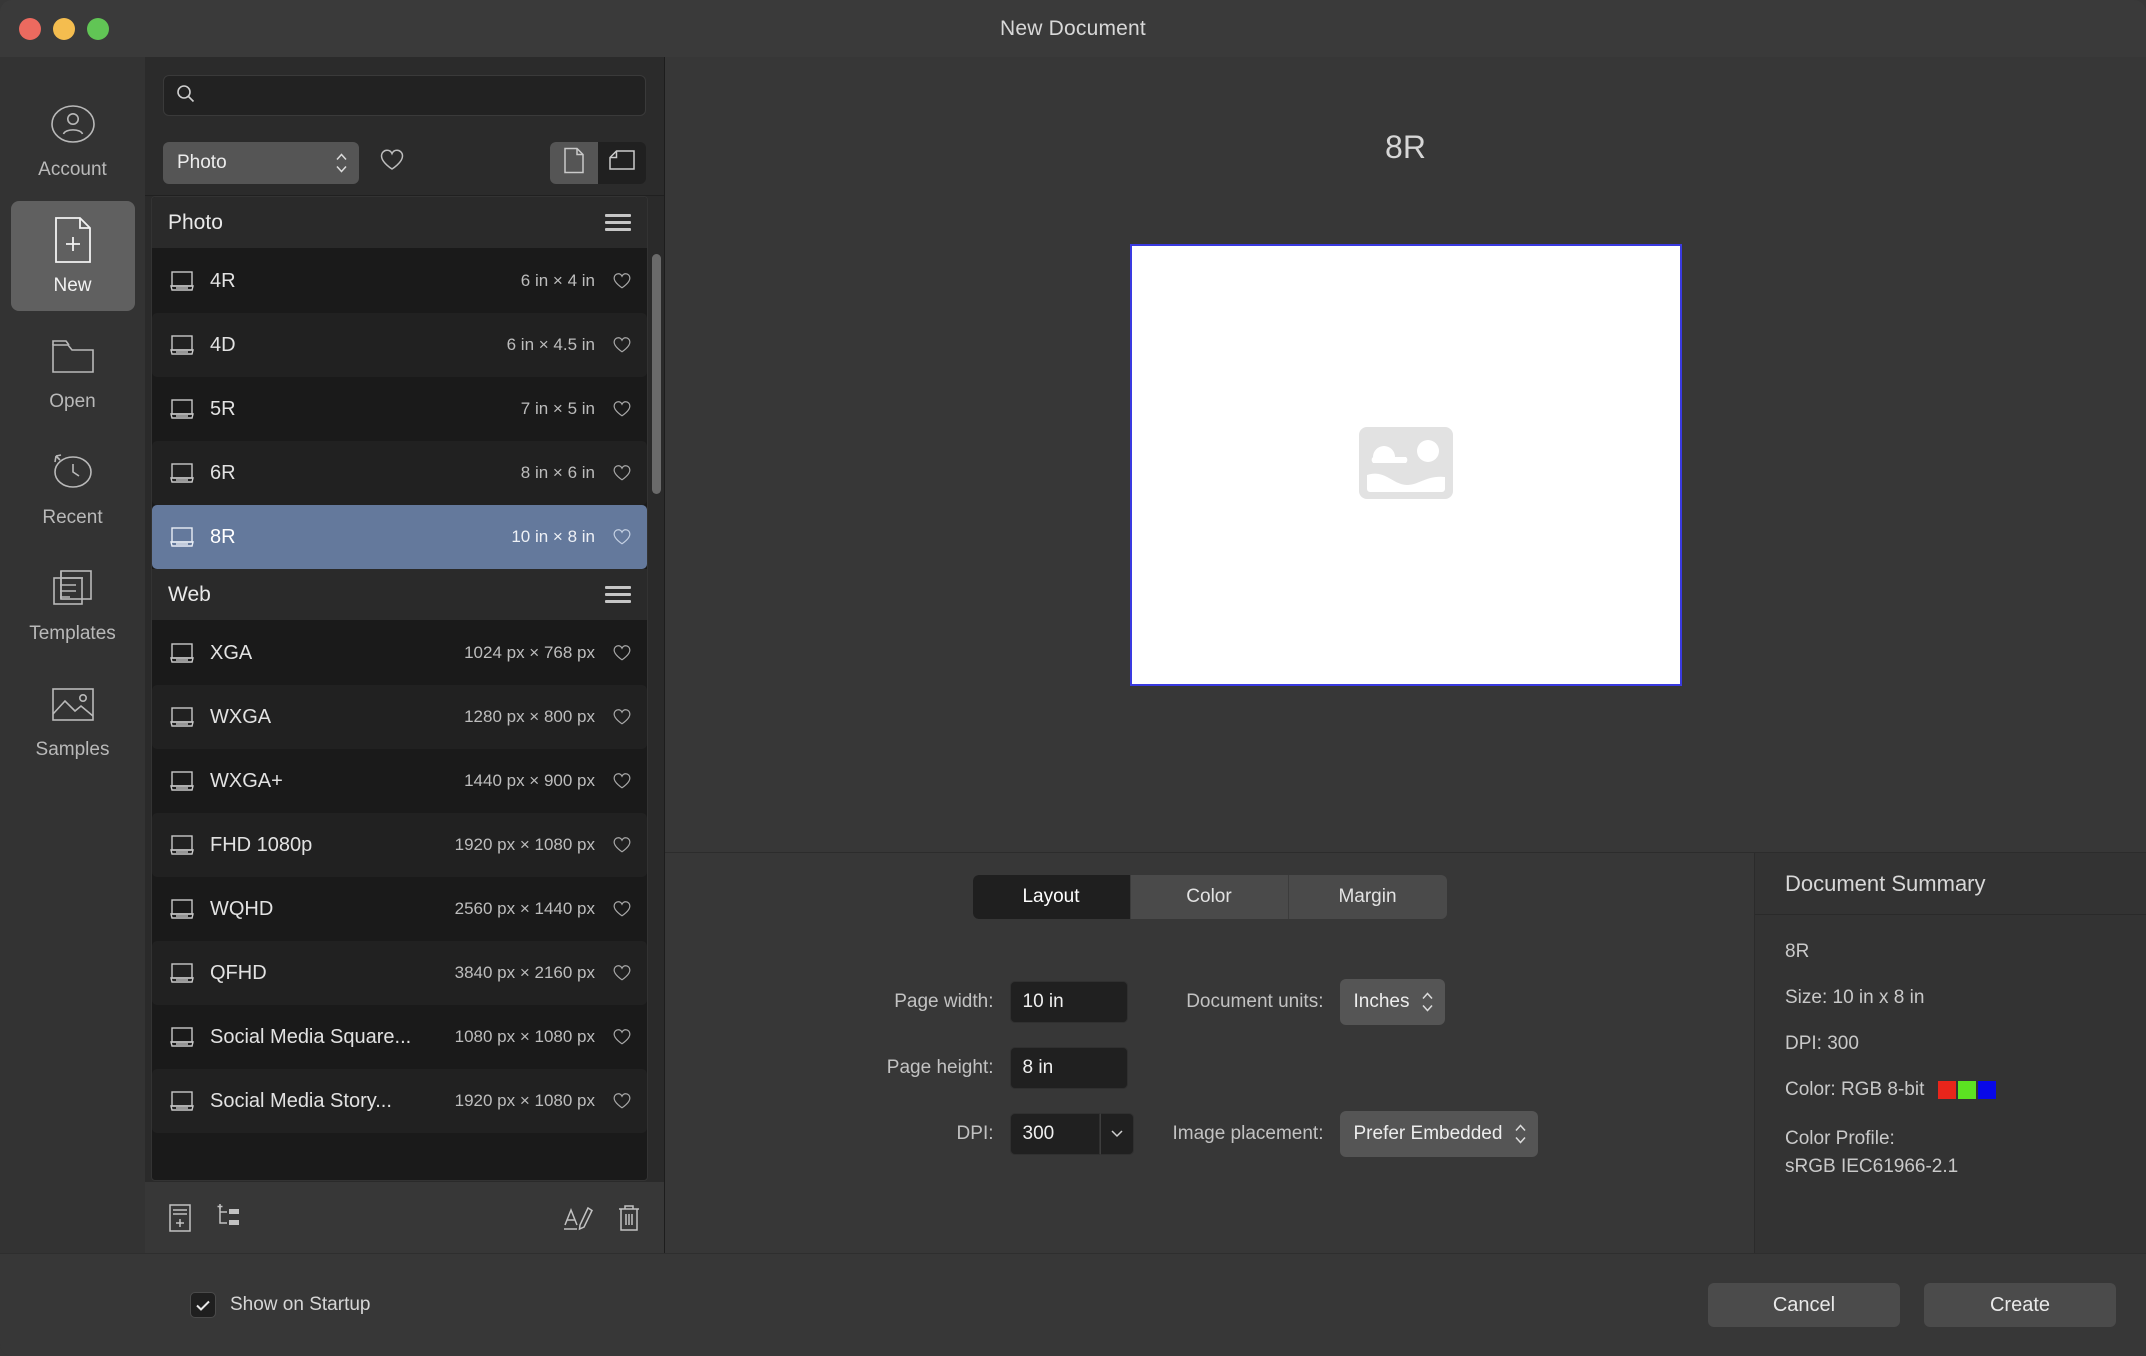 The image size is (2146, 1356). Describe the element at coordinates (404, 1217) in the screenshot. I see `preset-list-toolbar` at that location.